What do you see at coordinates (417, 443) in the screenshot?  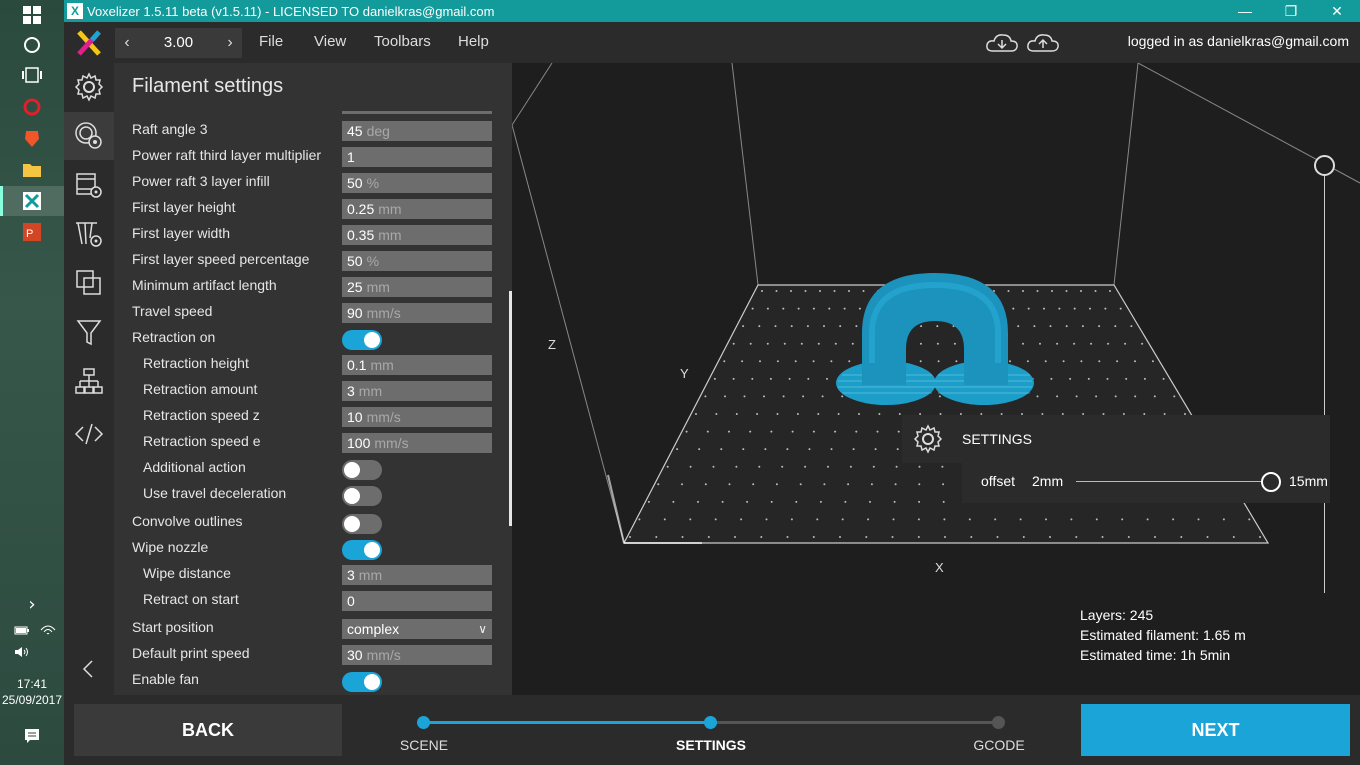 I see `setting-input: 100 mm/s` at bounding box center [417, 443].